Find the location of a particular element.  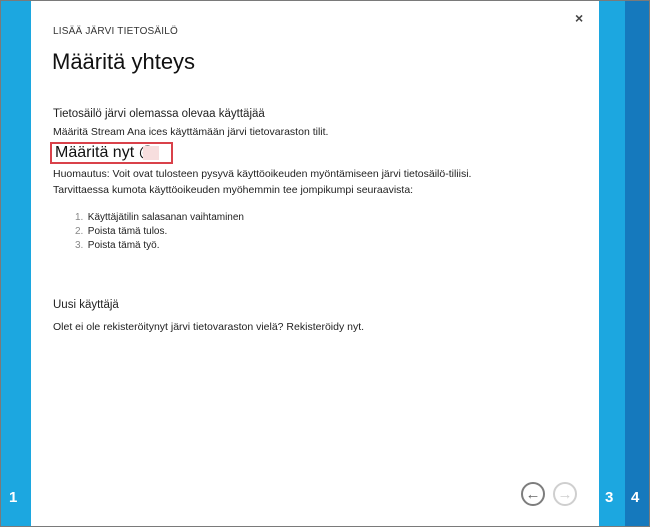

wizard-step-rail-4: 4 is located at coordinates (637, 263).